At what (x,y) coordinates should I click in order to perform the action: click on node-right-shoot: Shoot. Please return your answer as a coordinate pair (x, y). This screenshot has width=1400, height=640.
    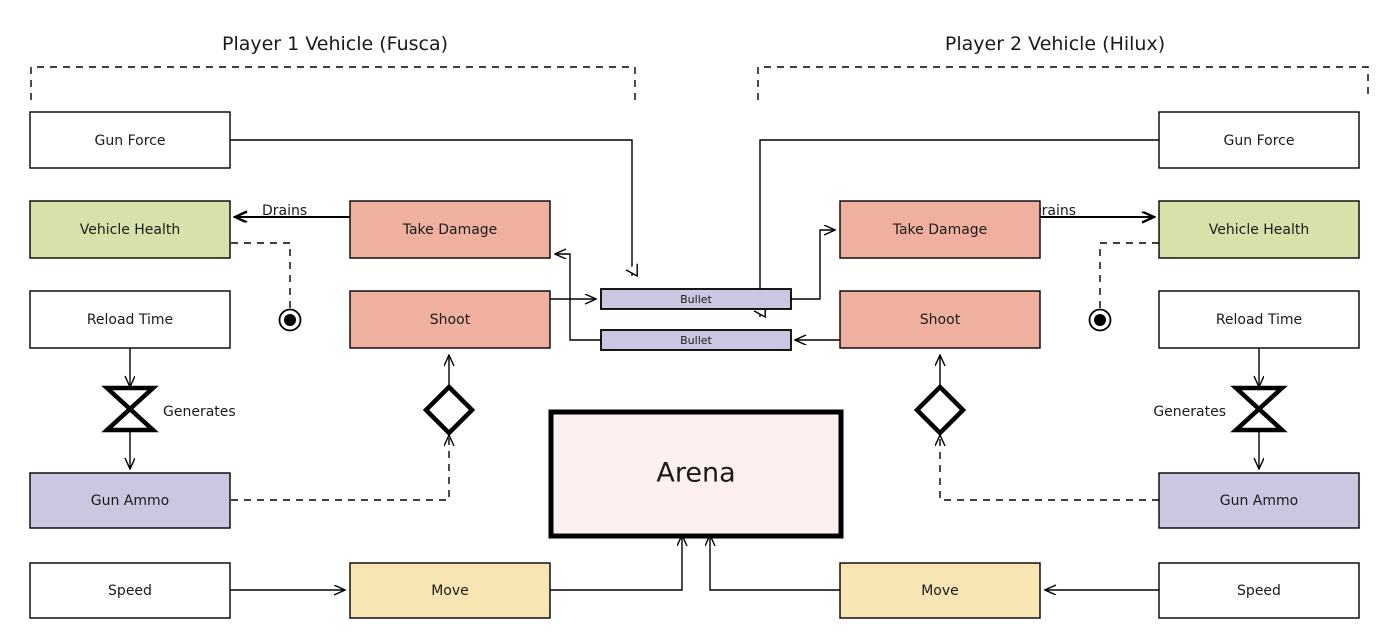
    Looking at the image, I should click on (940, 319).